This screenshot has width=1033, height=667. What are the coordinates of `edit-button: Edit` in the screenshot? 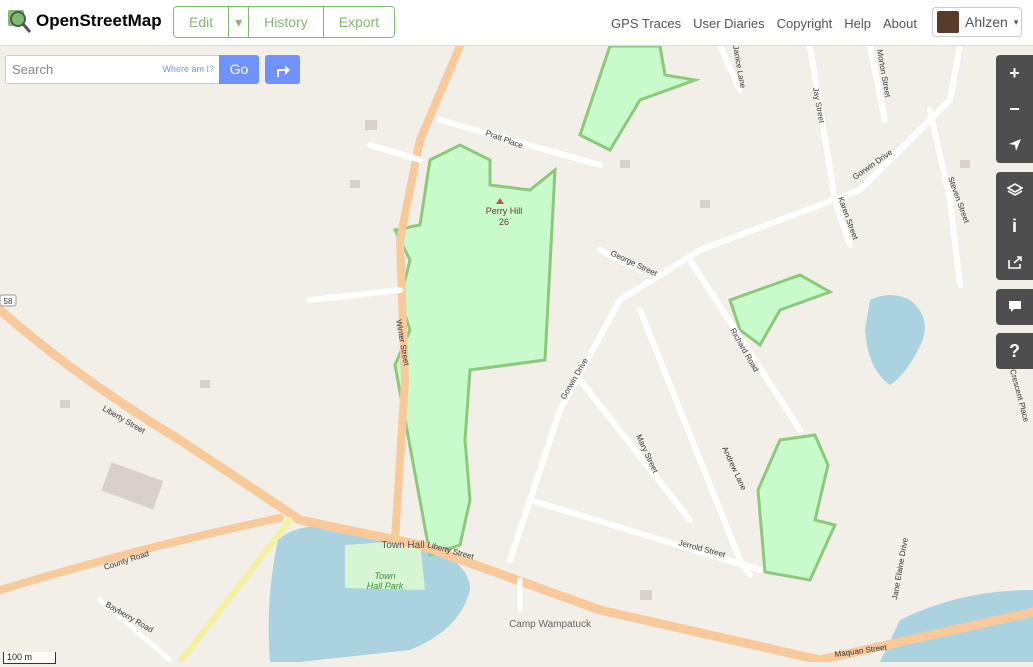 It's located at (202, 22).